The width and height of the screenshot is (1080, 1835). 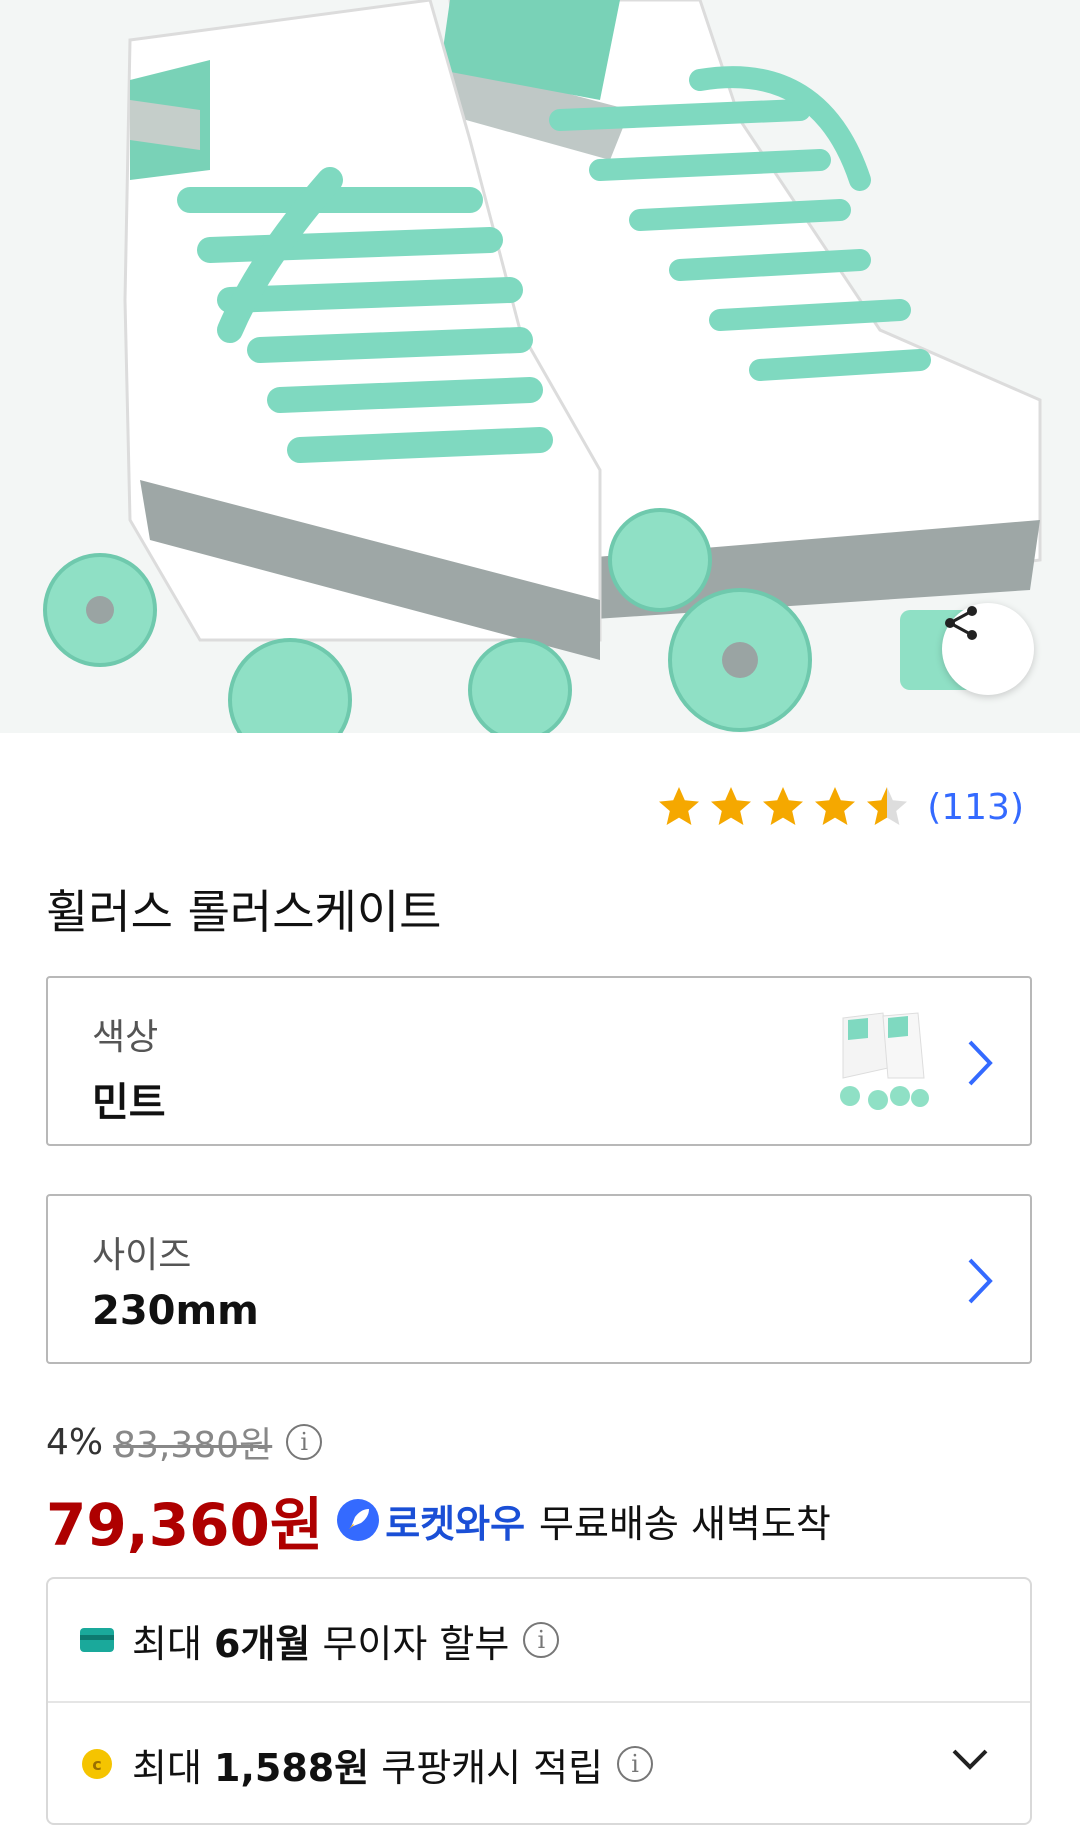 I want to click on color-option-selector: 색상 민트, so click(x=539, y=1061).